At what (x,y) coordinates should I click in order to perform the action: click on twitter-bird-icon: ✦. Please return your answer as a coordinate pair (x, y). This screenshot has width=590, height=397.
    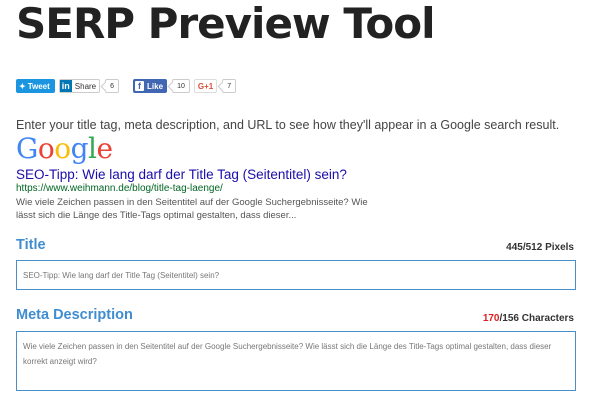
    Looking at the image, I should click on (22, 86).